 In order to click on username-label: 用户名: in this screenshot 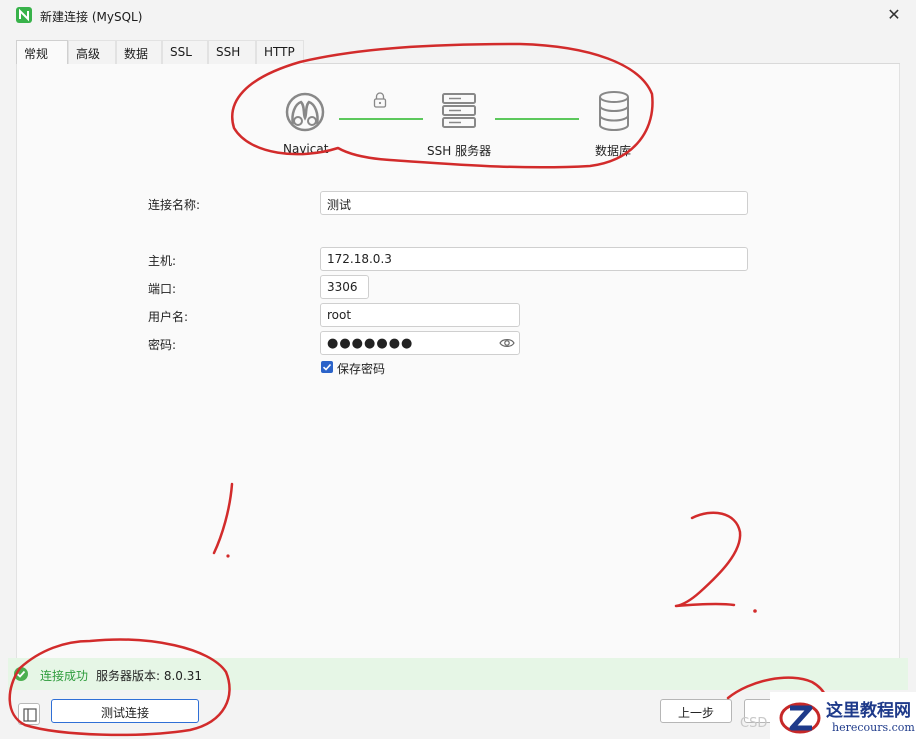, I will do `click(168, 317)`.